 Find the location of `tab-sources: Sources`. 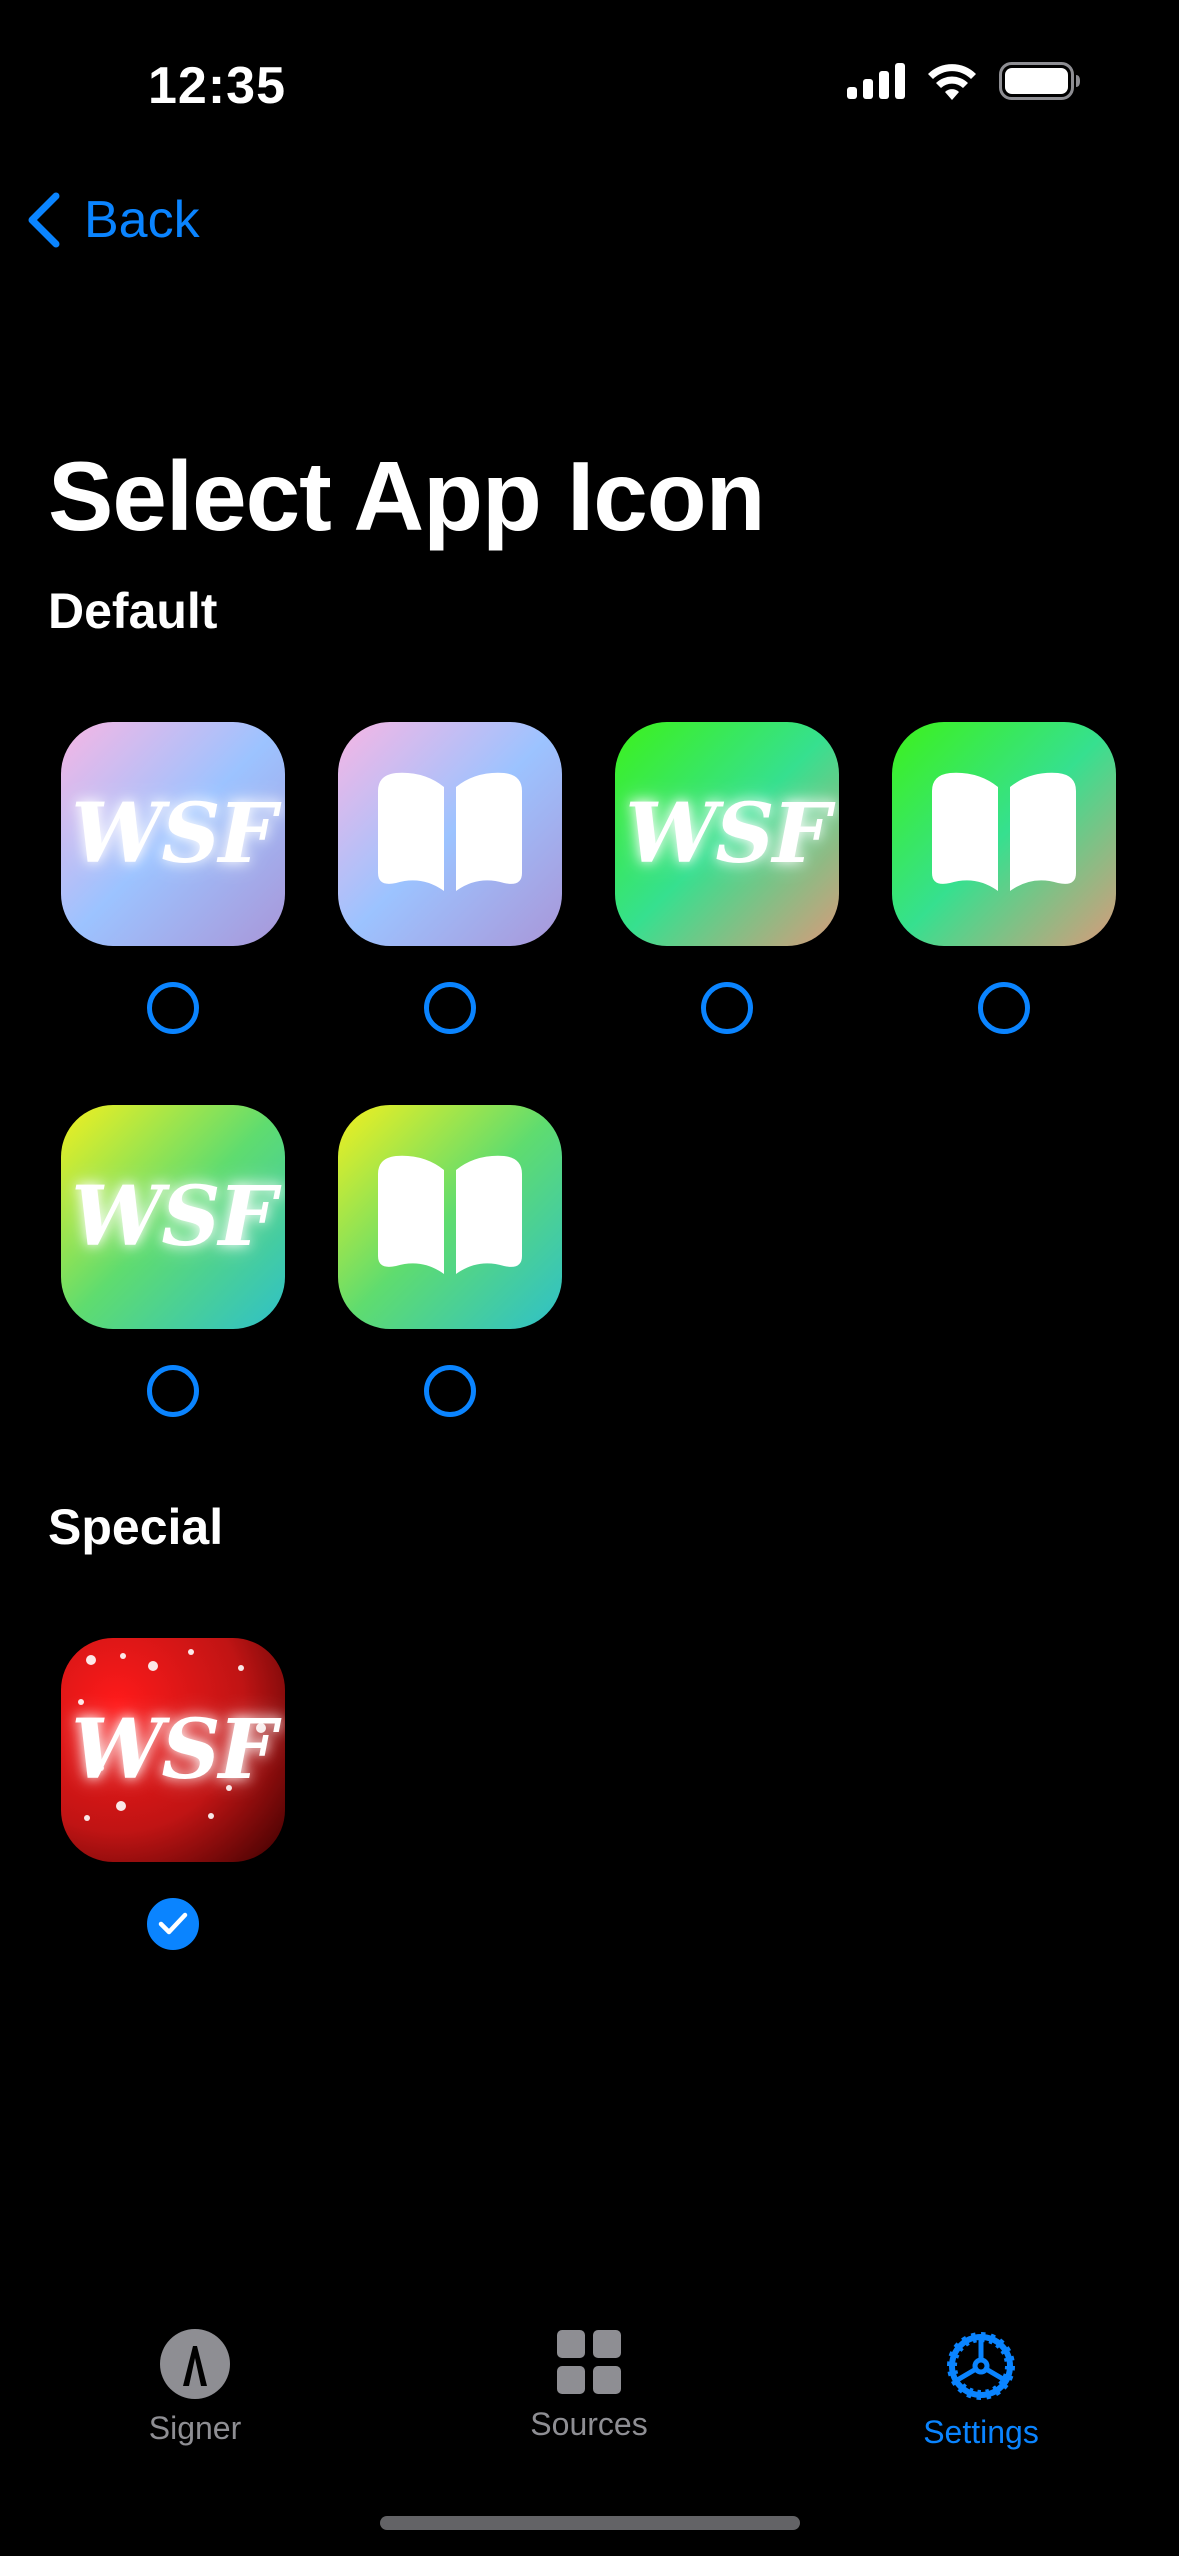

tab-sources: Sources is located at coordinates (589, 2385).